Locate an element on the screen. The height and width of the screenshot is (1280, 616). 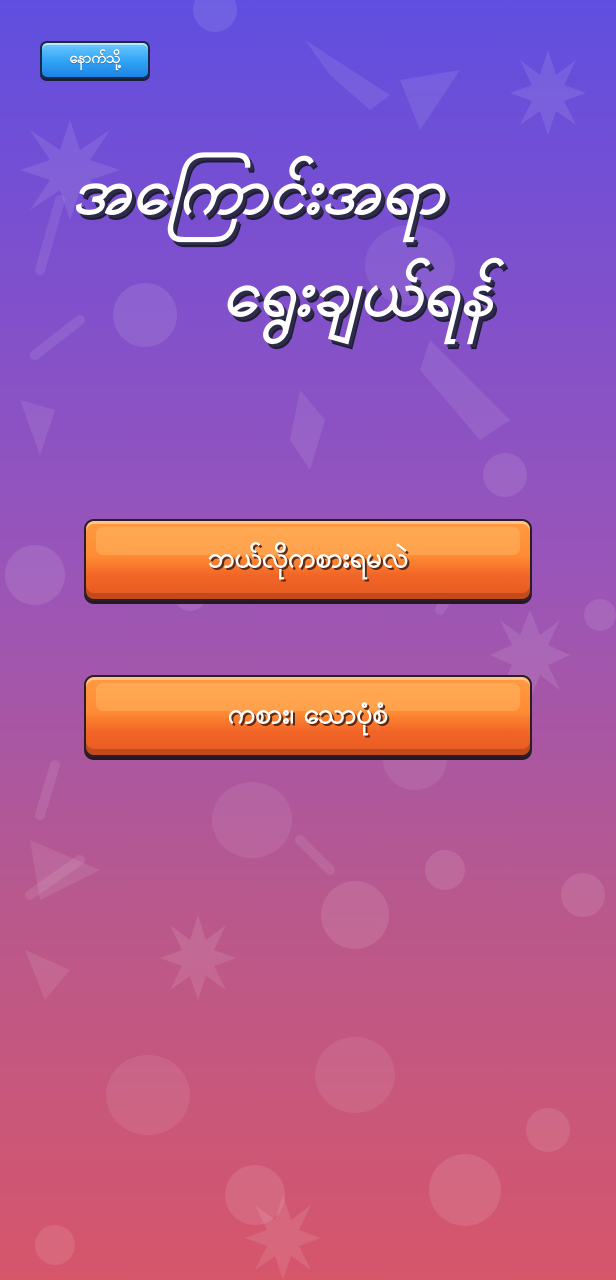
page-title-line-1: အကြောင်းအရာ is located at coordinates (258, 192).